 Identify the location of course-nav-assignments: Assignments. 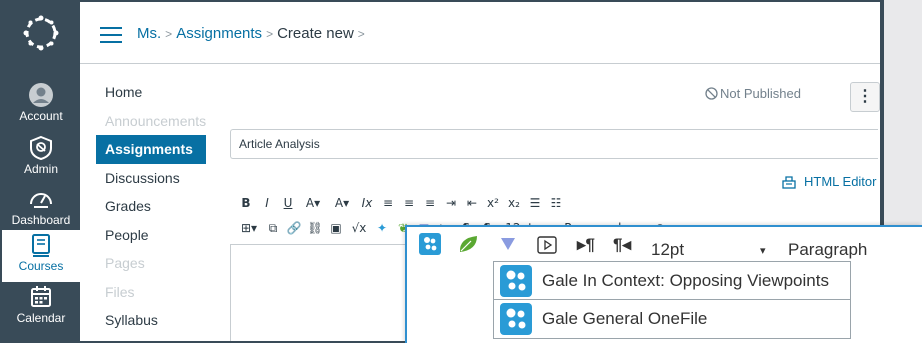
(151, 149).